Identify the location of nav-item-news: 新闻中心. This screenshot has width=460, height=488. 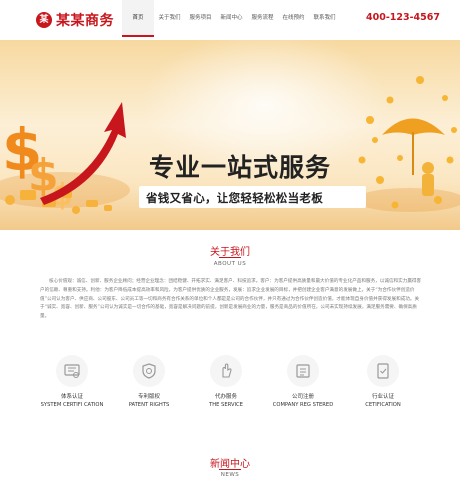
(231, 17).